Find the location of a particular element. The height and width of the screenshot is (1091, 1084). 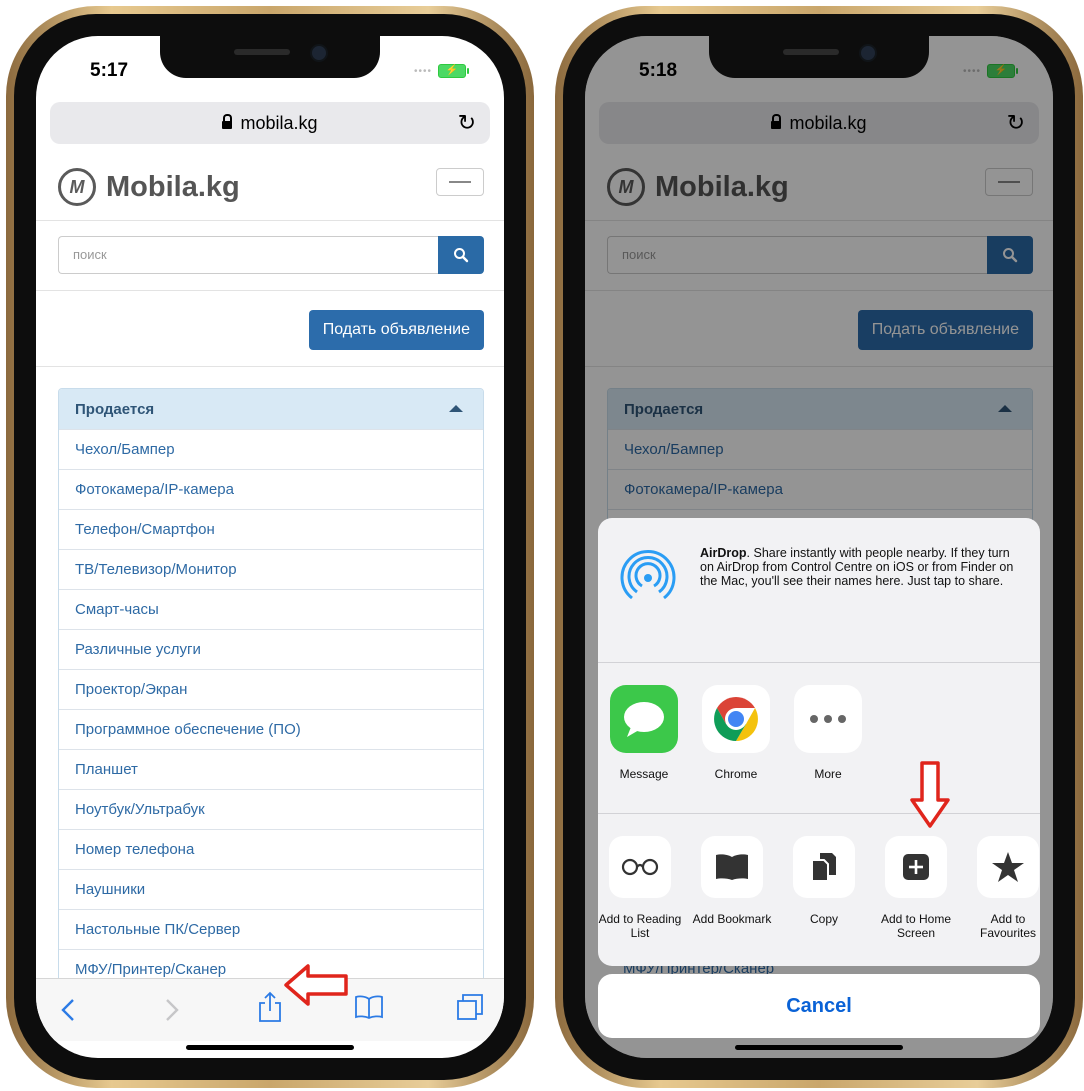

action-add-to-reading-list: Add to Reading List is located at coordinates (640, 888).